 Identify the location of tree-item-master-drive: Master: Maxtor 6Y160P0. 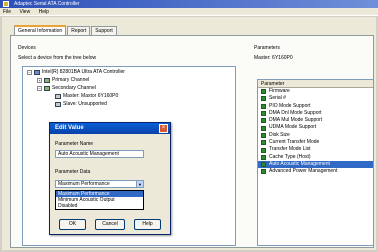
(86, 96).